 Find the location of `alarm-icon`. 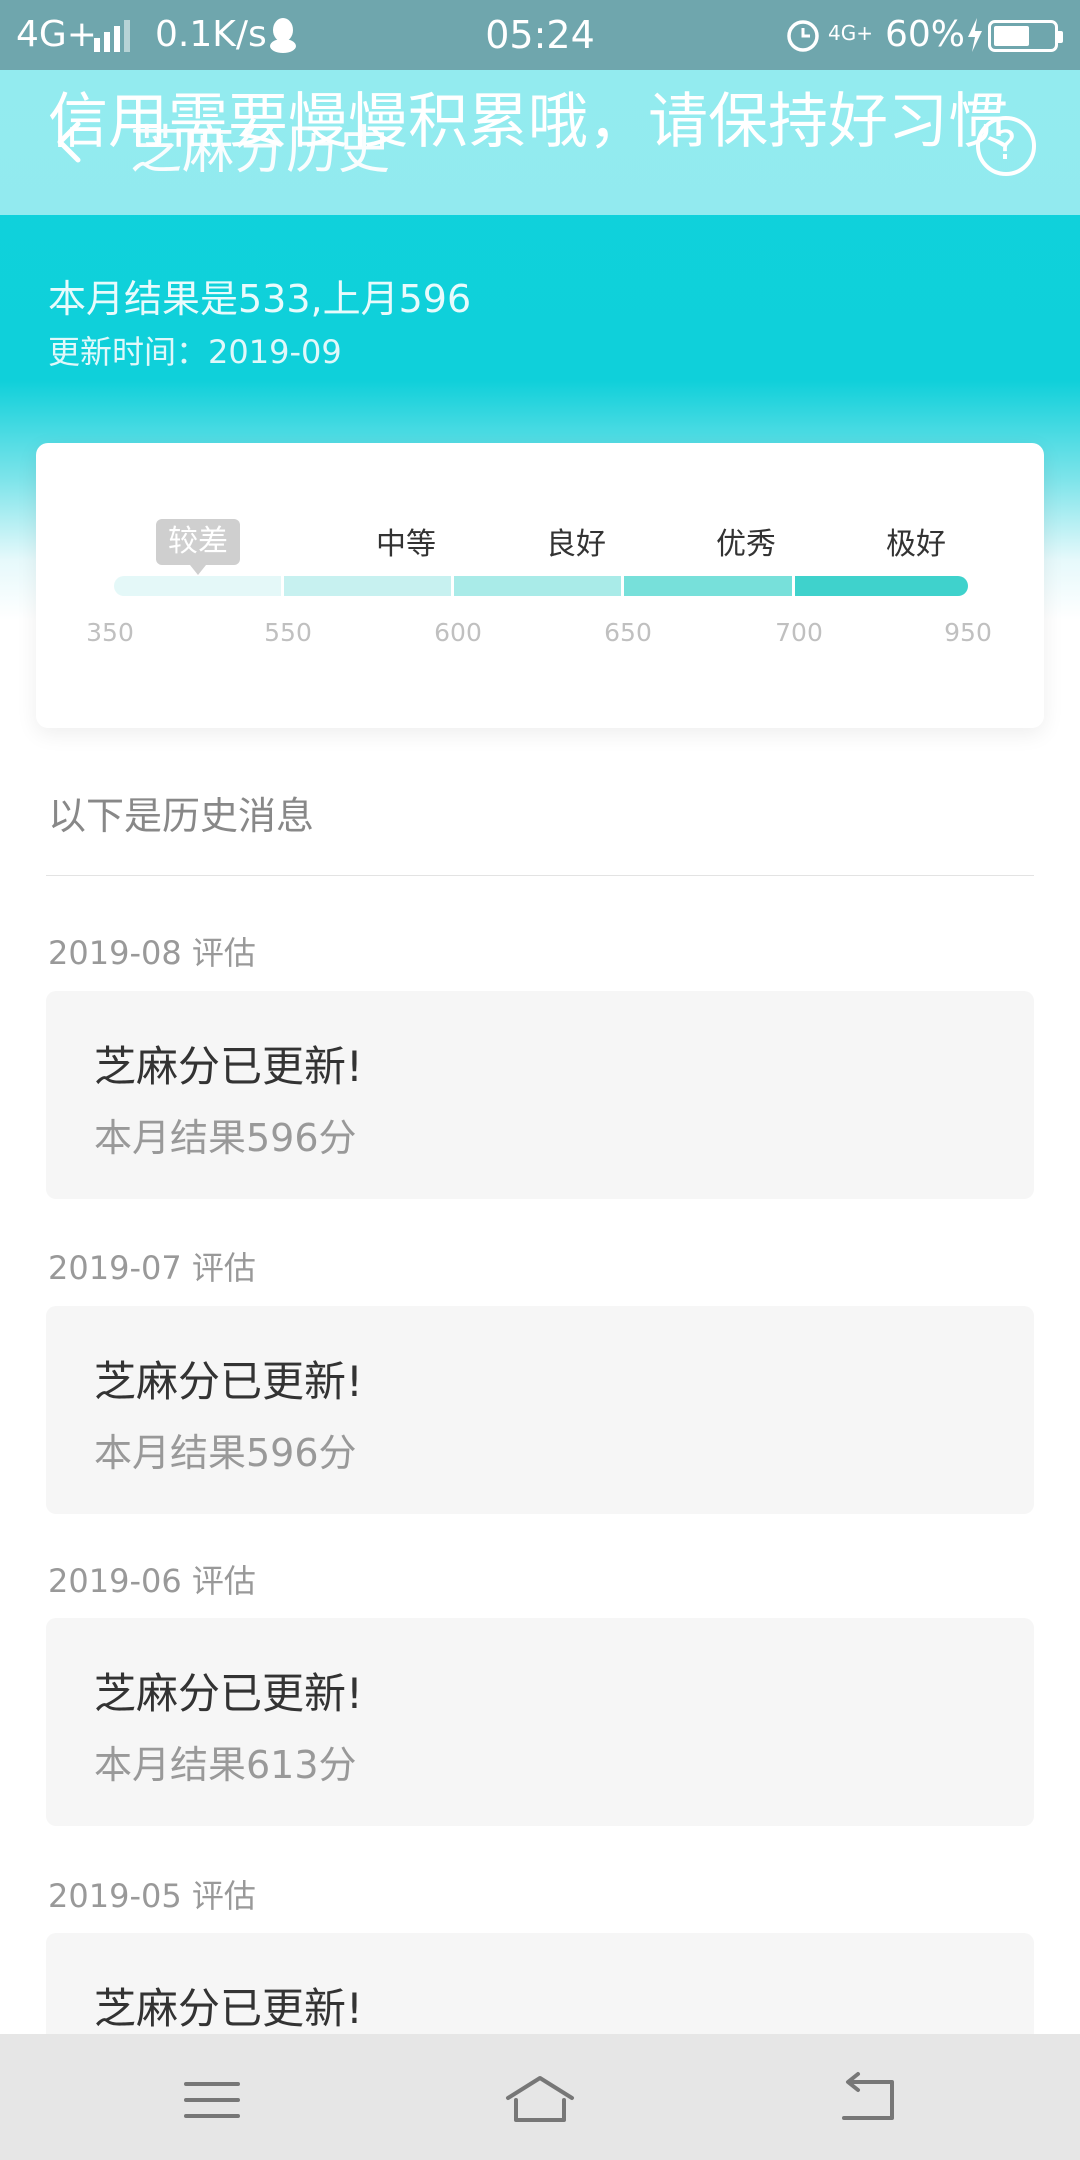

alarm-icon is located at coordinates (803, 36).